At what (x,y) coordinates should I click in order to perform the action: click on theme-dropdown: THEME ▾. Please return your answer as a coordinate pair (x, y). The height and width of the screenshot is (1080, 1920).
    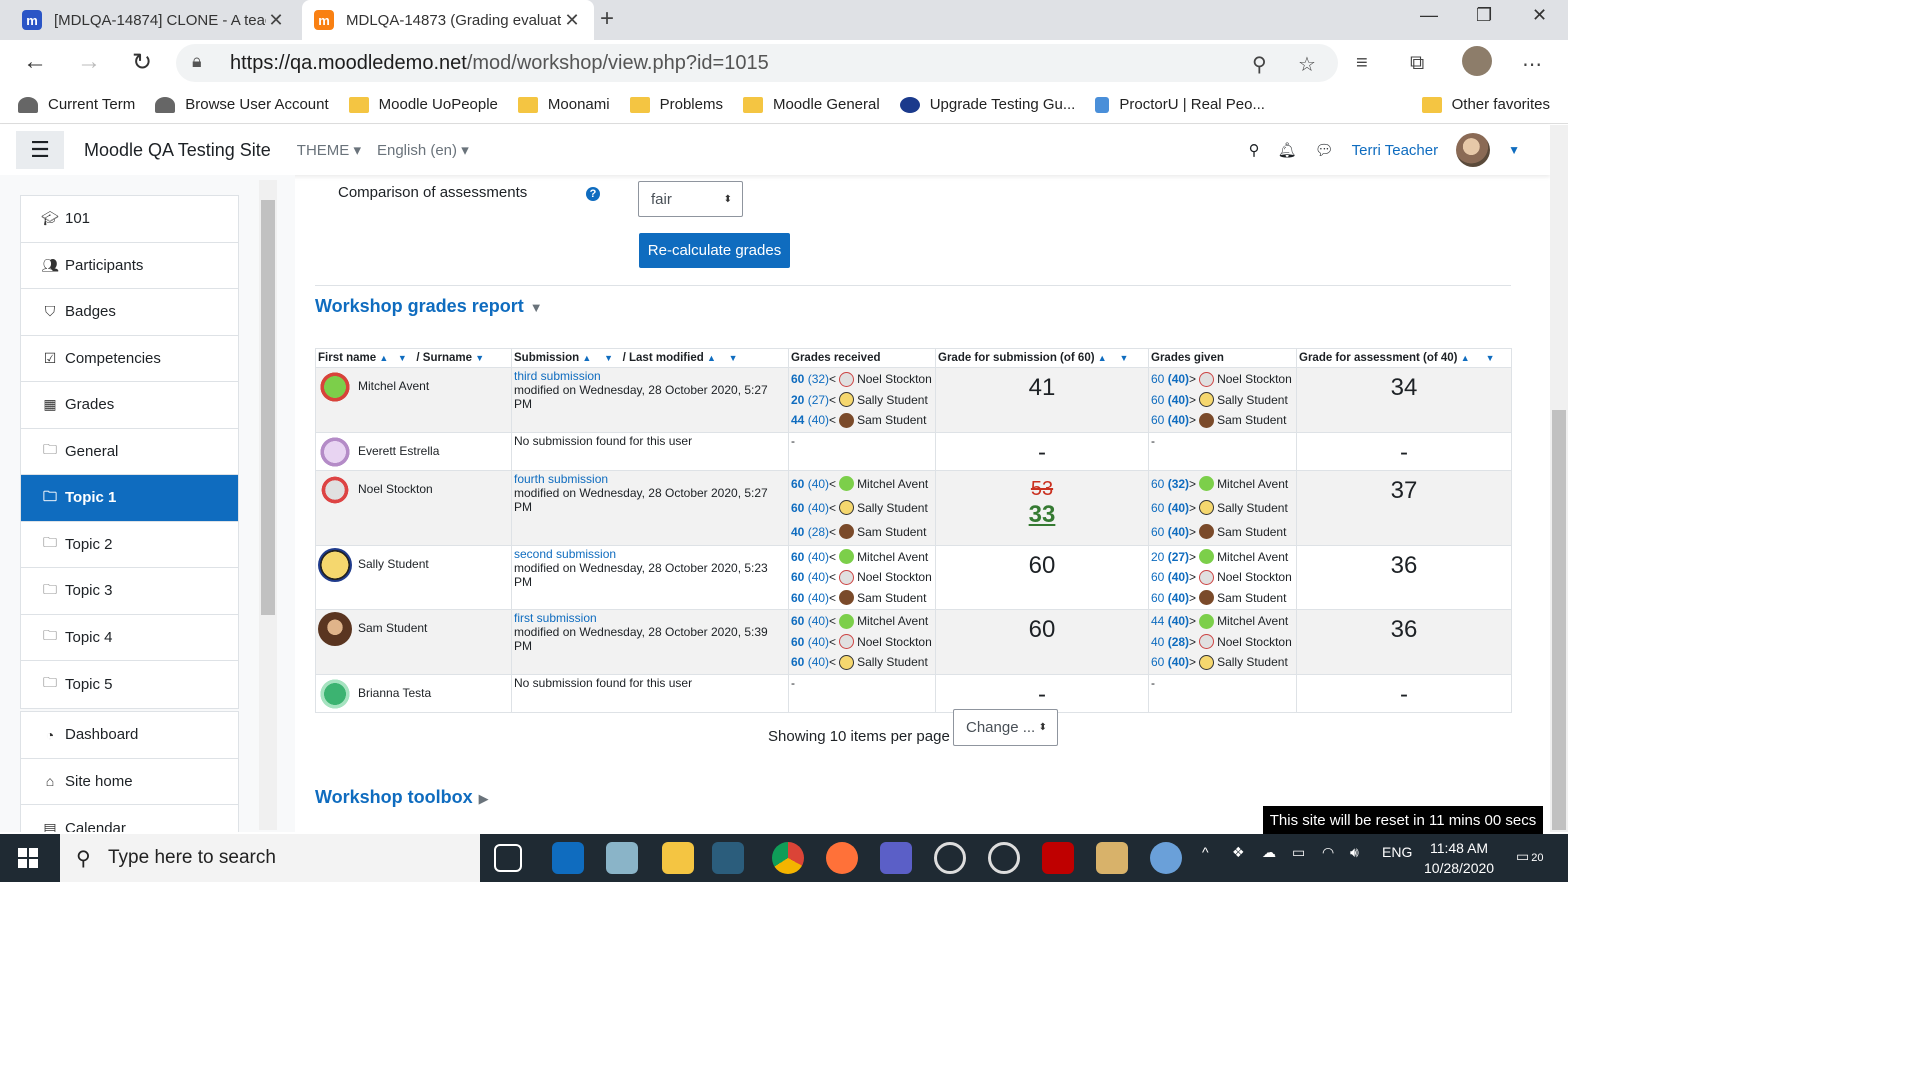
    Looking at the image, I should click on (329, 150).